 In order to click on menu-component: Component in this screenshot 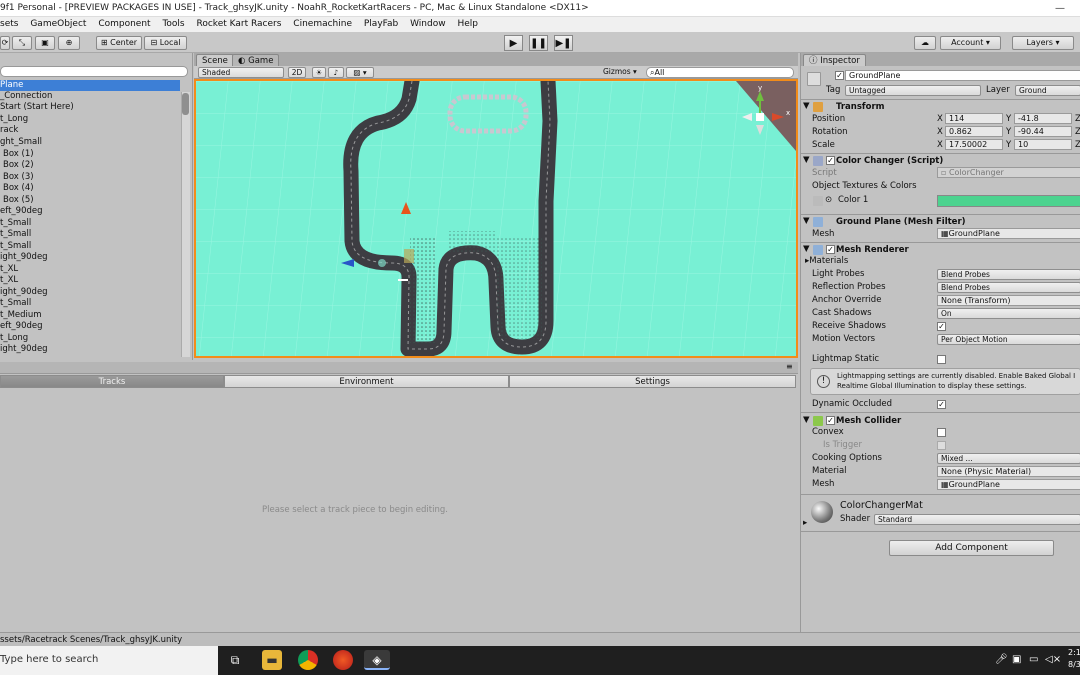, I will do `click(124, 24)`.